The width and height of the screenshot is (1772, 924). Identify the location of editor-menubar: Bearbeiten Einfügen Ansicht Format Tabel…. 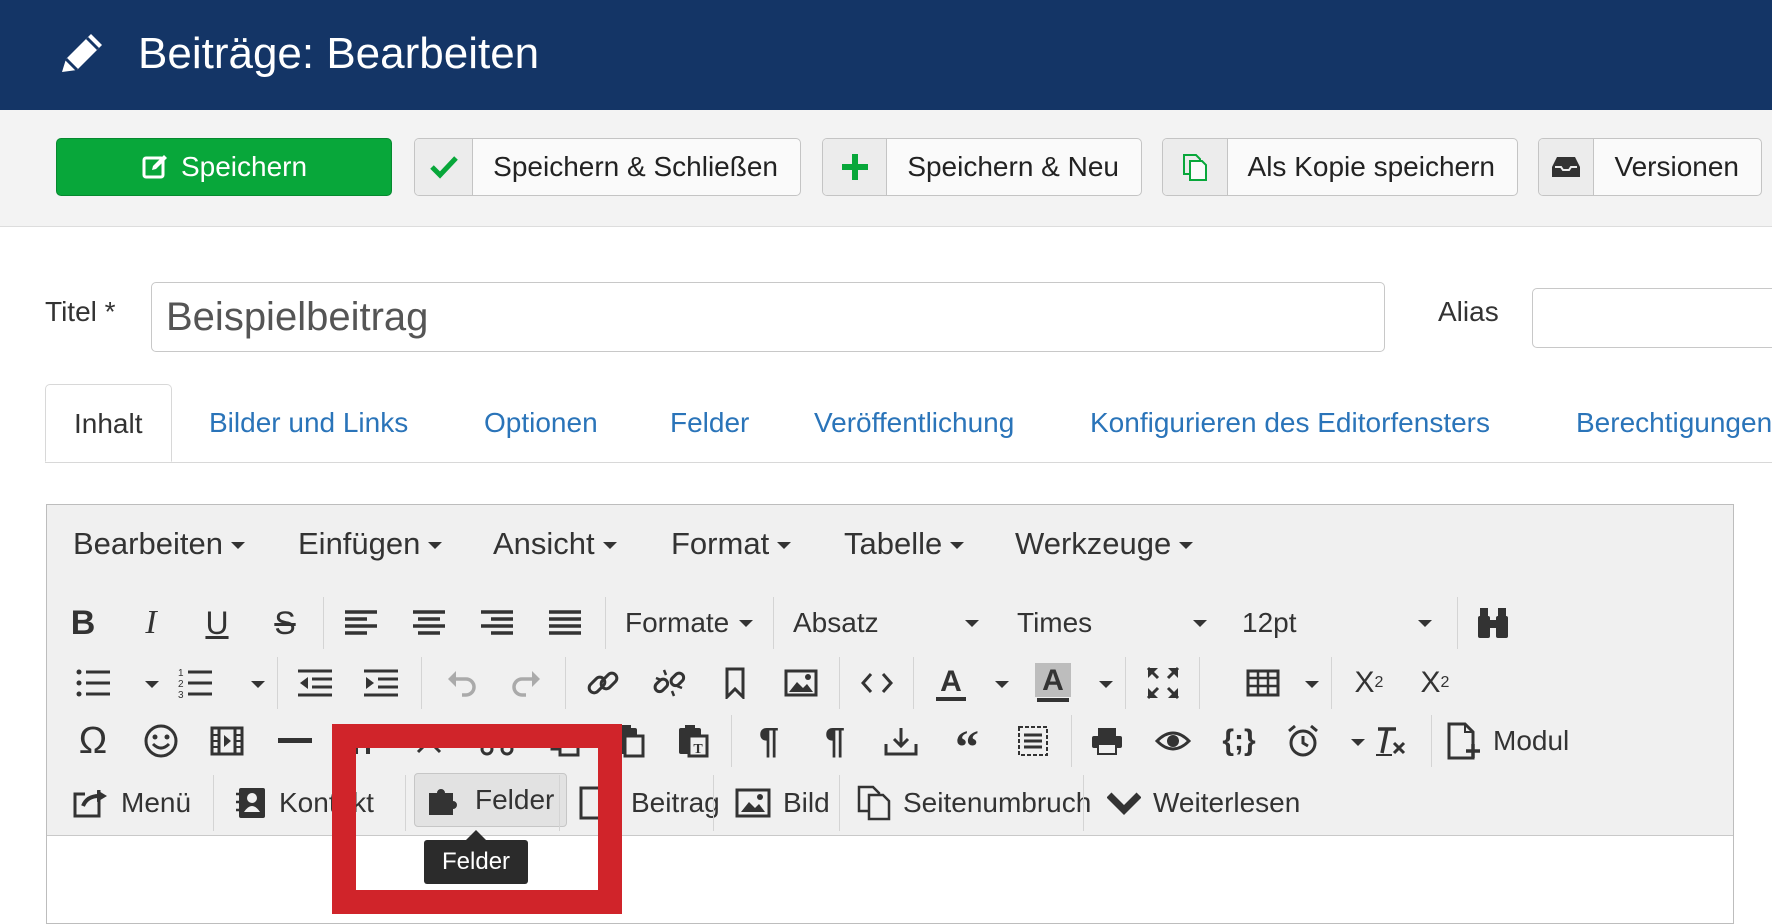
(890, 544).